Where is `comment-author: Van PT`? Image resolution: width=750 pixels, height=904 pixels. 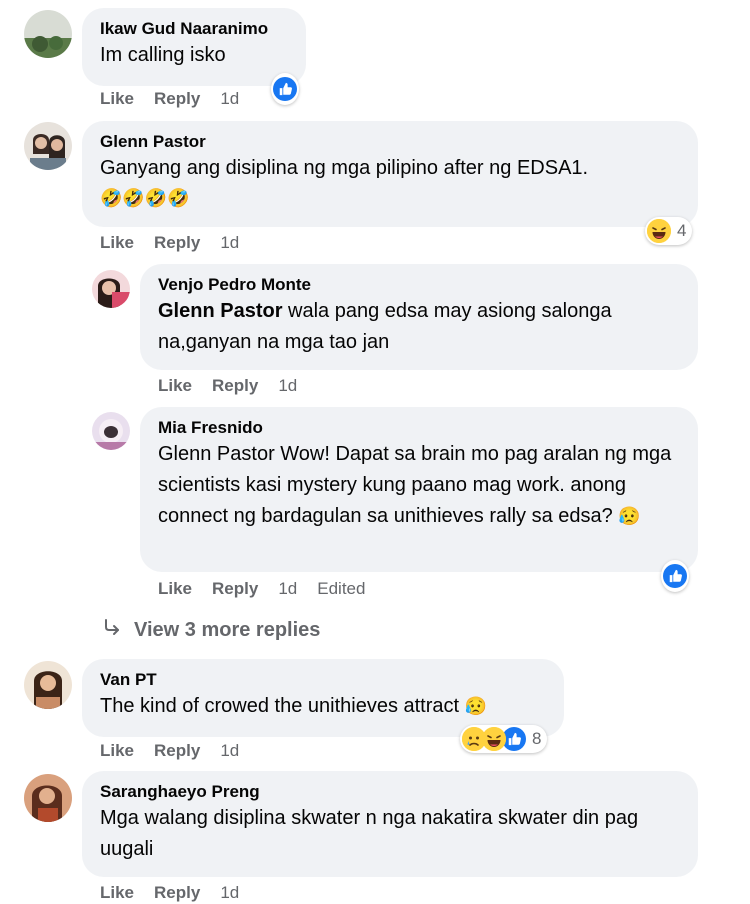
comment-author: Van PT is located at coordinates (323, 680).